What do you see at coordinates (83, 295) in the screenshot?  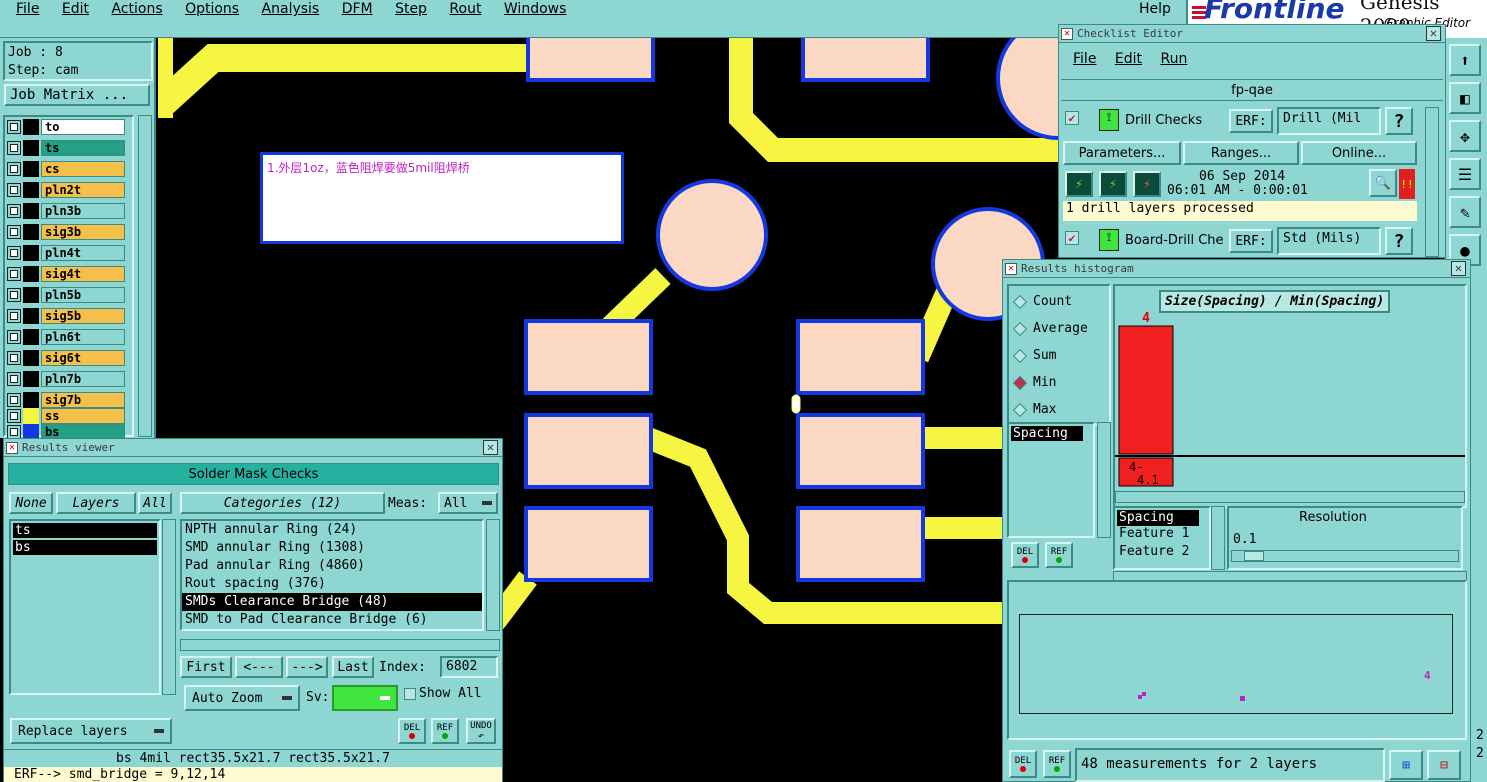 I see `layer-name: pln5b` at bounding box center [83, 295].